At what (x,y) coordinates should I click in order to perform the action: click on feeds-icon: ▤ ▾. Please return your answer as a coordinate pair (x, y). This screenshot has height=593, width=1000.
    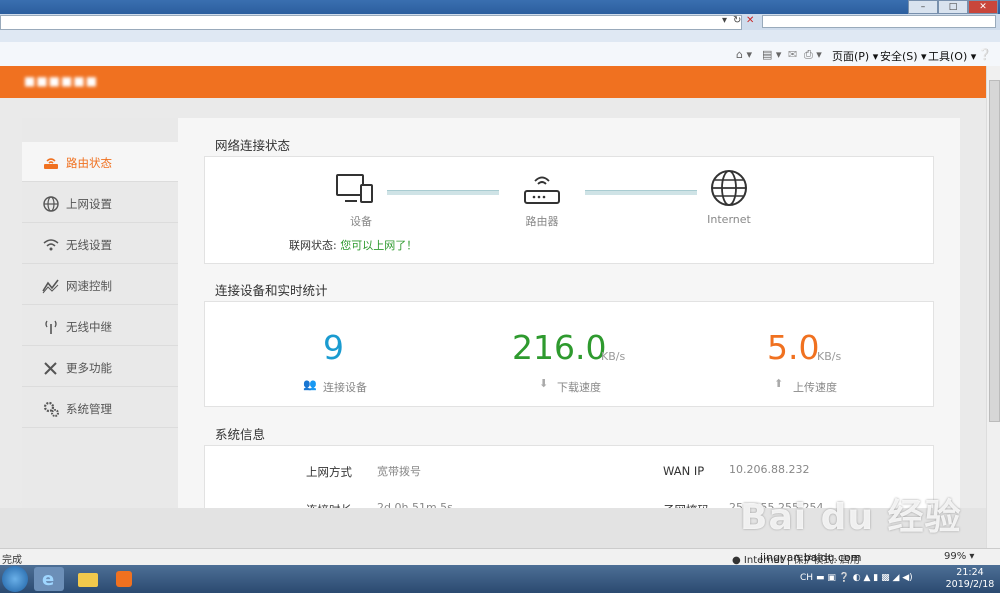
    Looking at the image, I should click on (771, 54).